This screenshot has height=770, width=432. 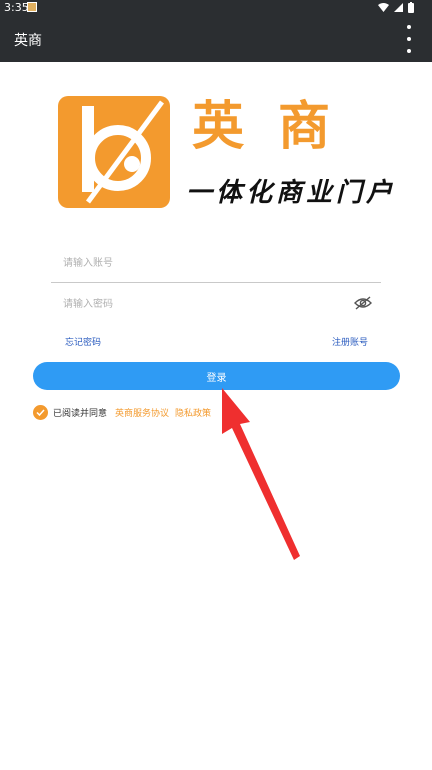 What do you see at coordinates (216, 376) in the screenshot?
I see `login-button: 登录` at bounding box center [216, 376].